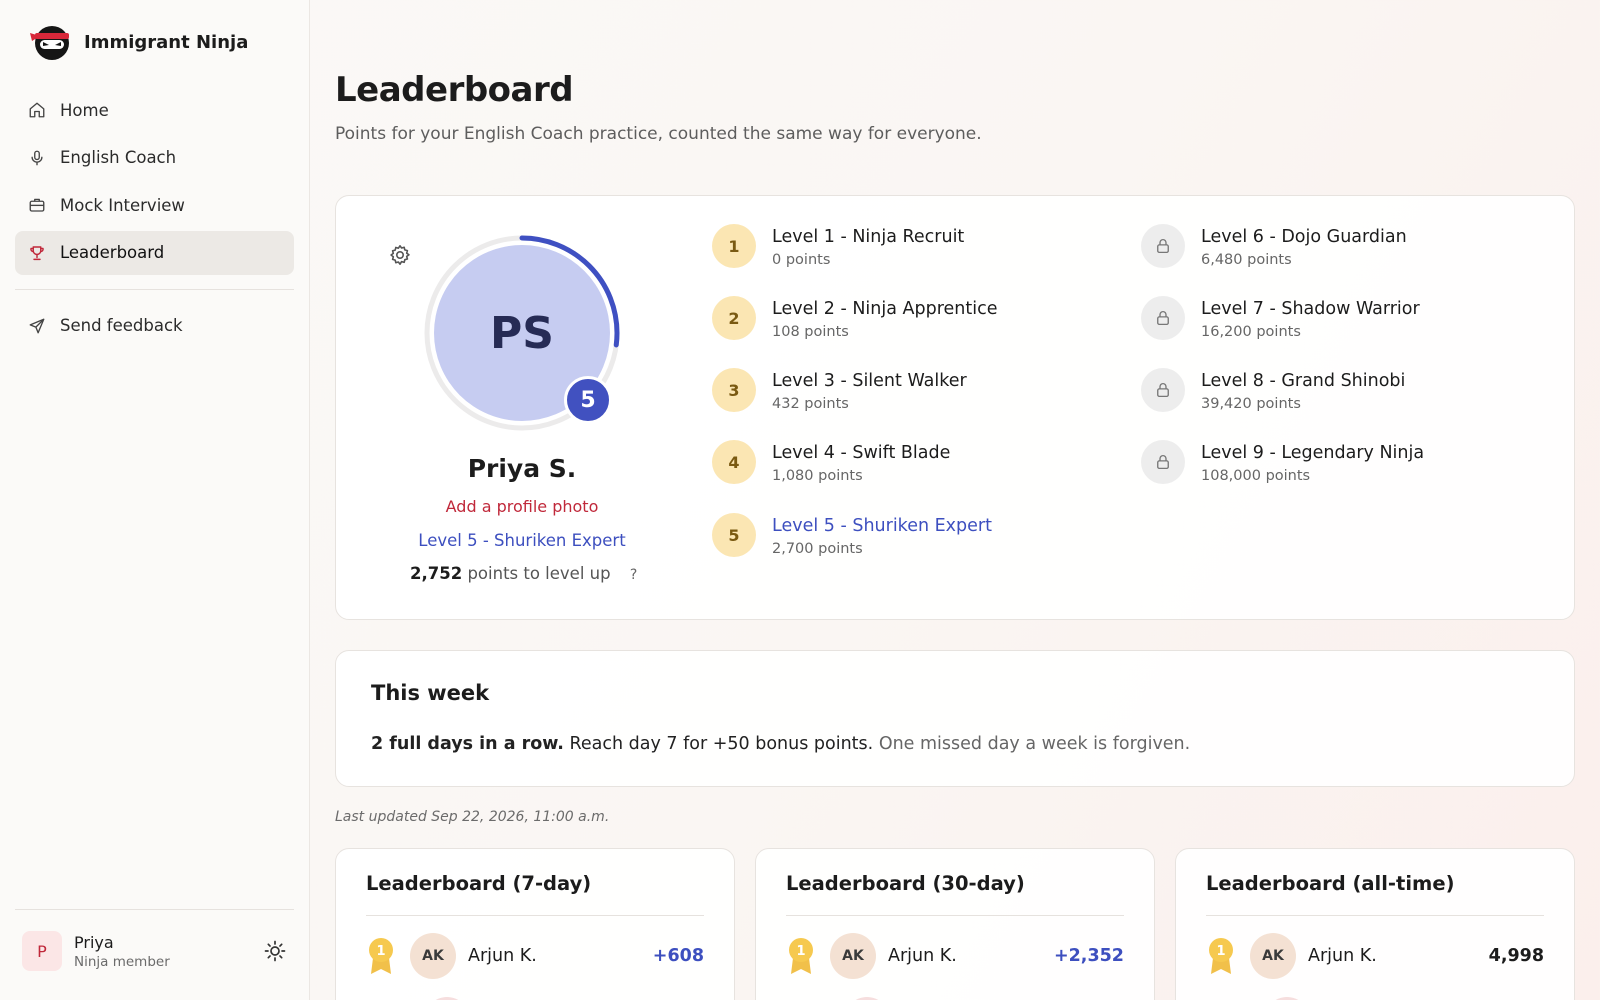  What do you see at coordinates (1251, 332) in the screenshot?
I see `level-points: 16,200 points` at bounding box center [1251, 332].